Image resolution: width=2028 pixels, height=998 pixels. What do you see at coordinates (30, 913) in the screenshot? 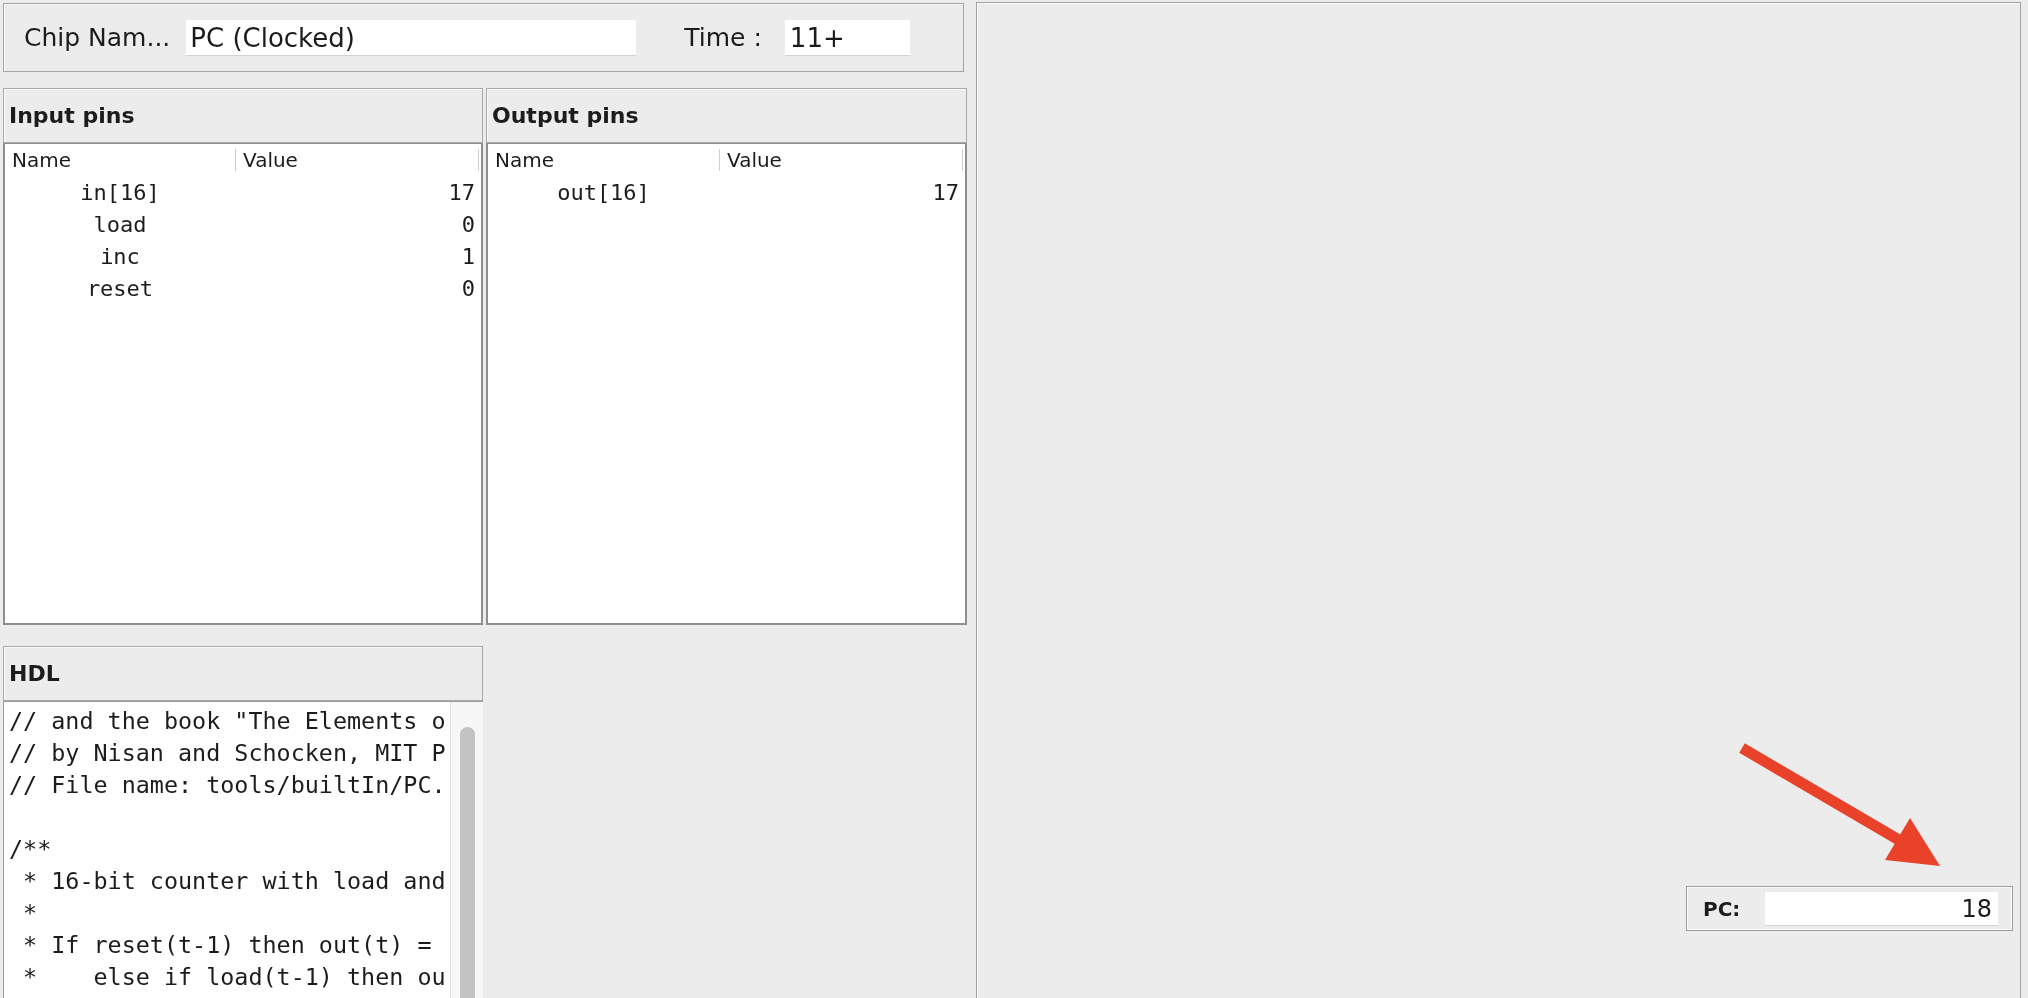
I see `code-line: *` at bounding box center [30, 913].